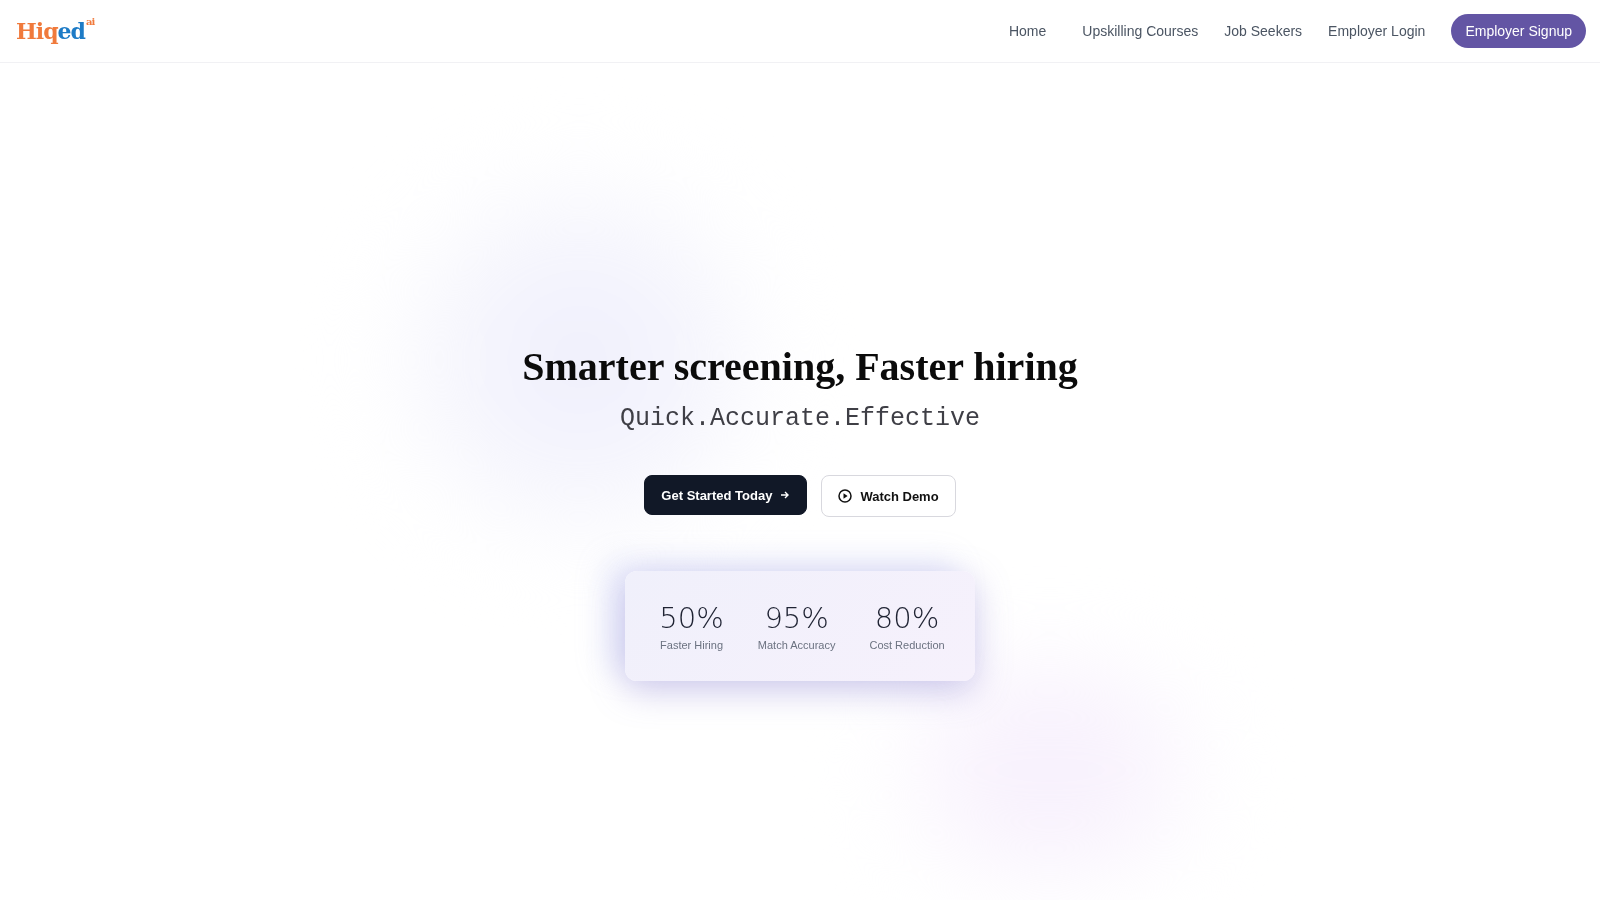 The width and height of the screenshot is (1600, 900). What do you see at coordinates (888, 496) in the screenshot?
I see `watch-demo-button: Watch Demo` at bounding box center [888, 496].